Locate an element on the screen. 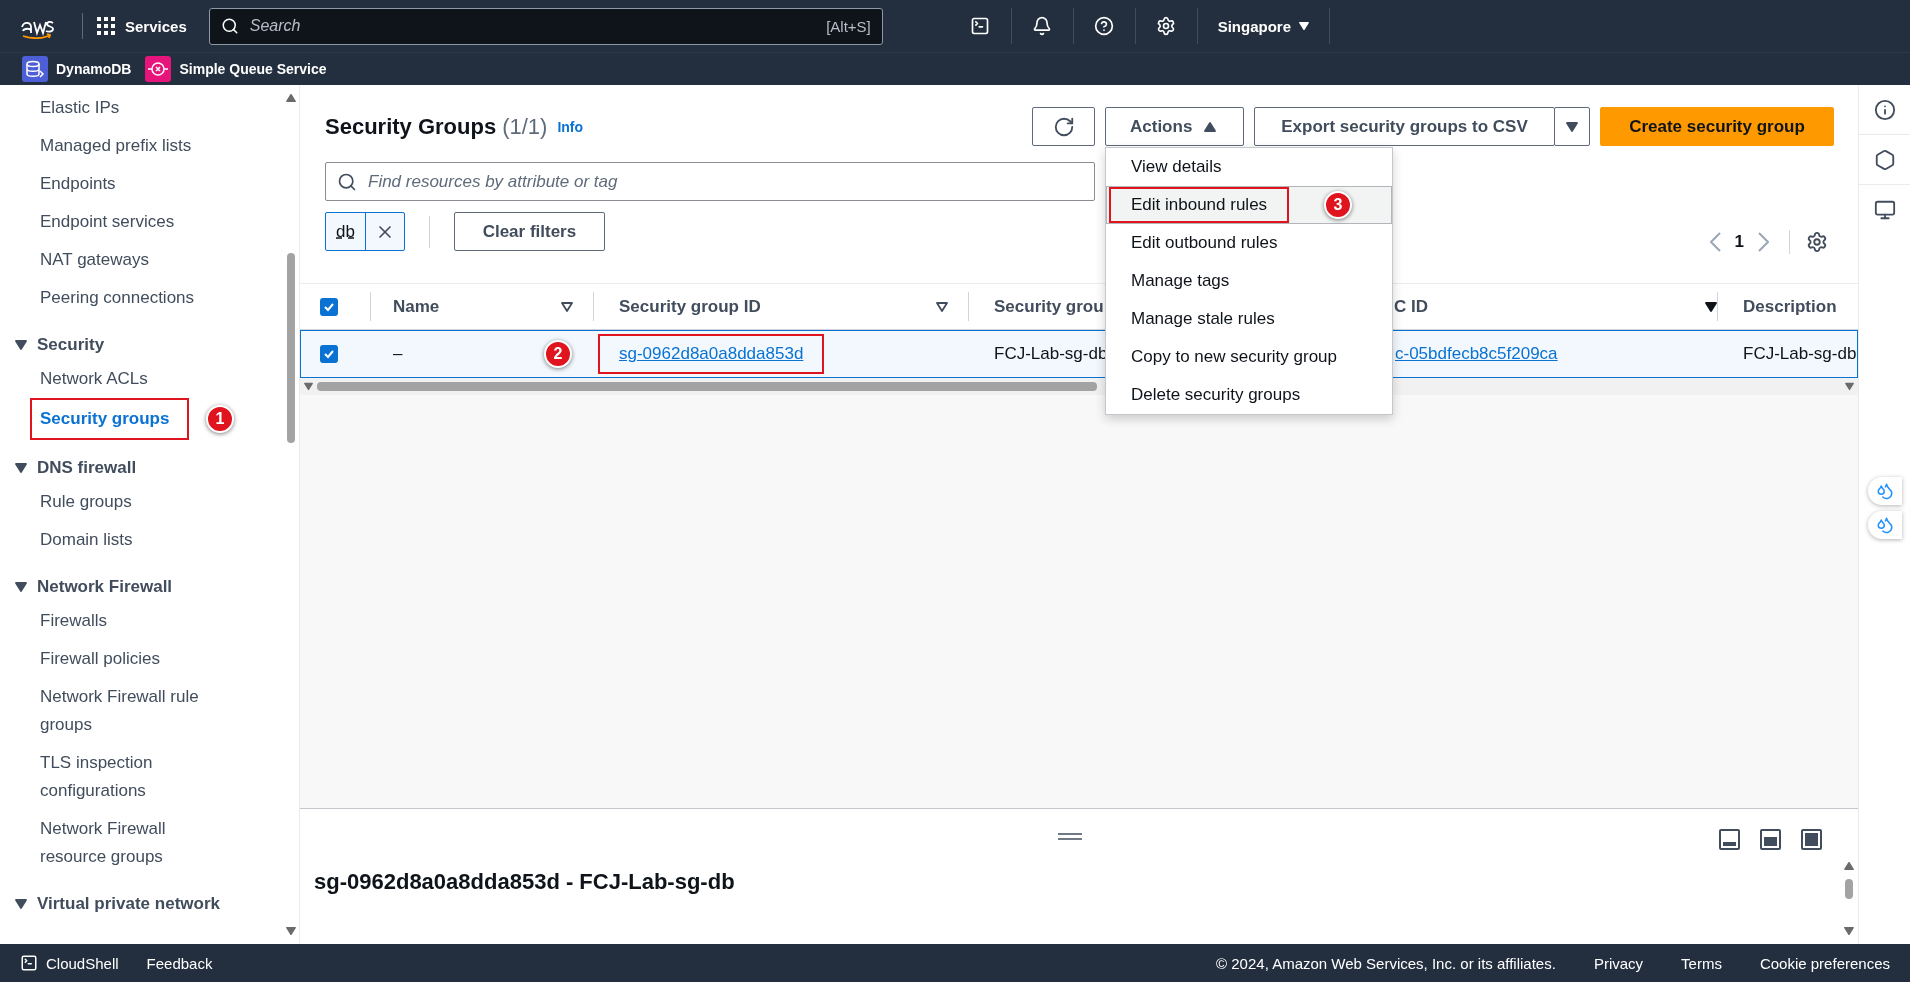 This screenshot has height=982, width=1910. bell-icon is located at coordinates (1042, 26).